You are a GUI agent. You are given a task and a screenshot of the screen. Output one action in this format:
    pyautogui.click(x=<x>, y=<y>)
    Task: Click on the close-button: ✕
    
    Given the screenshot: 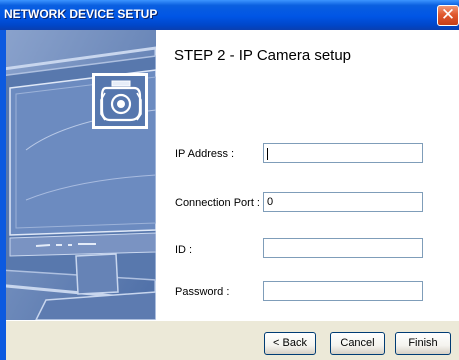 What is the action you would take?
    pyautogui.click(x=448, y=15)
    